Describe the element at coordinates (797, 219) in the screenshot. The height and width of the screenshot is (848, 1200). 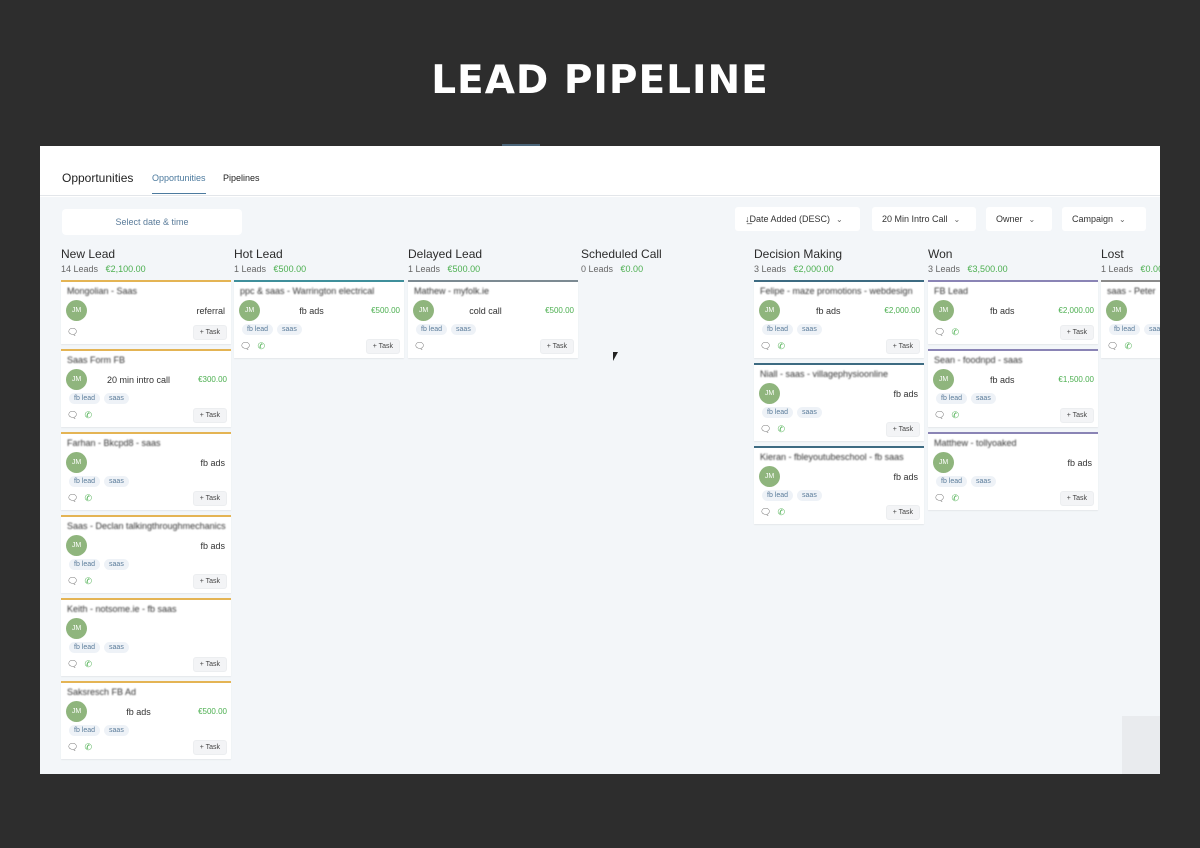
I see `sort-dropdown: ↓̲Date Added (DESC) ⌄` at that location.